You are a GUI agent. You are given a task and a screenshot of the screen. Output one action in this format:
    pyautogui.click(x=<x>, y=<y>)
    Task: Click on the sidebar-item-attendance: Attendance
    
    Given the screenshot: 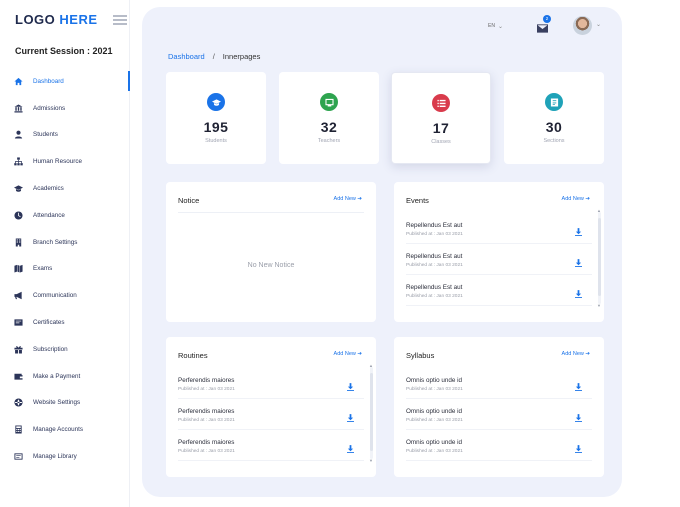 What is the action you would take?
    pyautogui.click(x=65, y=215)
    